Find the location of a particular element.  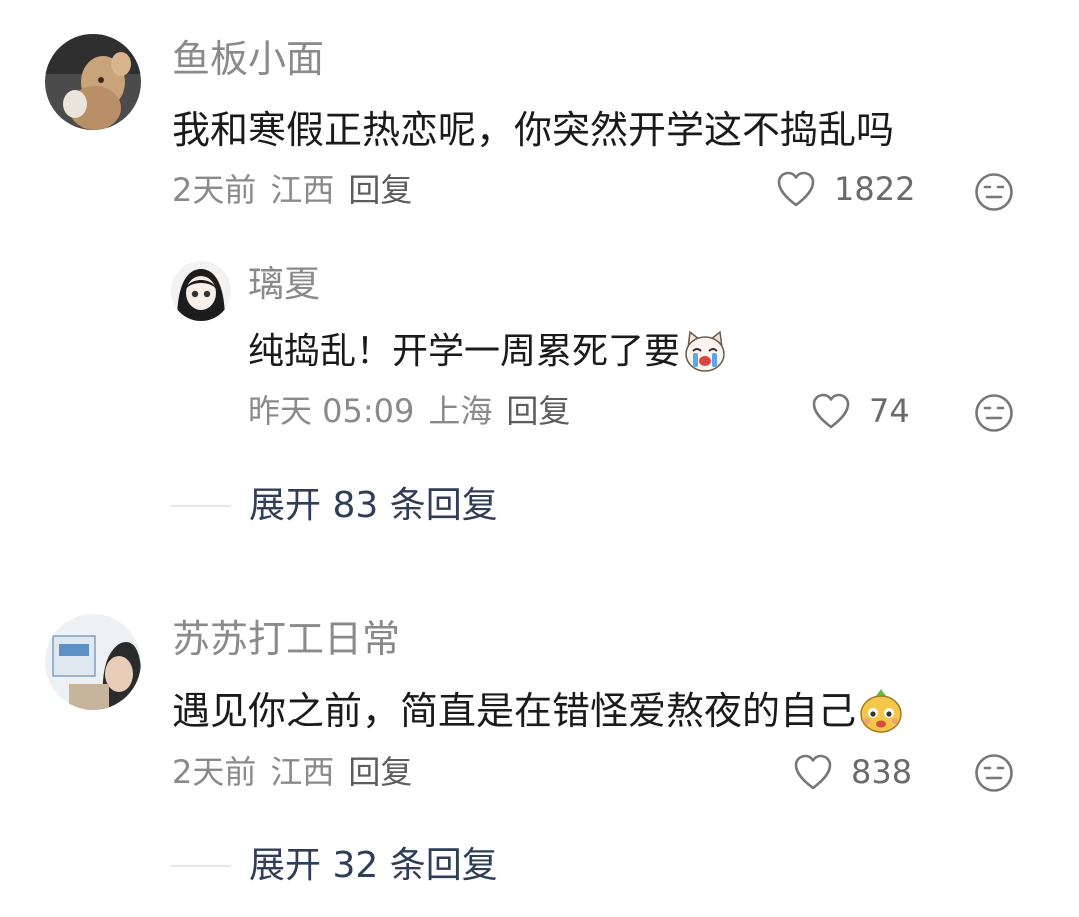

like-button: 1822 is located at coordinates (845, 189).